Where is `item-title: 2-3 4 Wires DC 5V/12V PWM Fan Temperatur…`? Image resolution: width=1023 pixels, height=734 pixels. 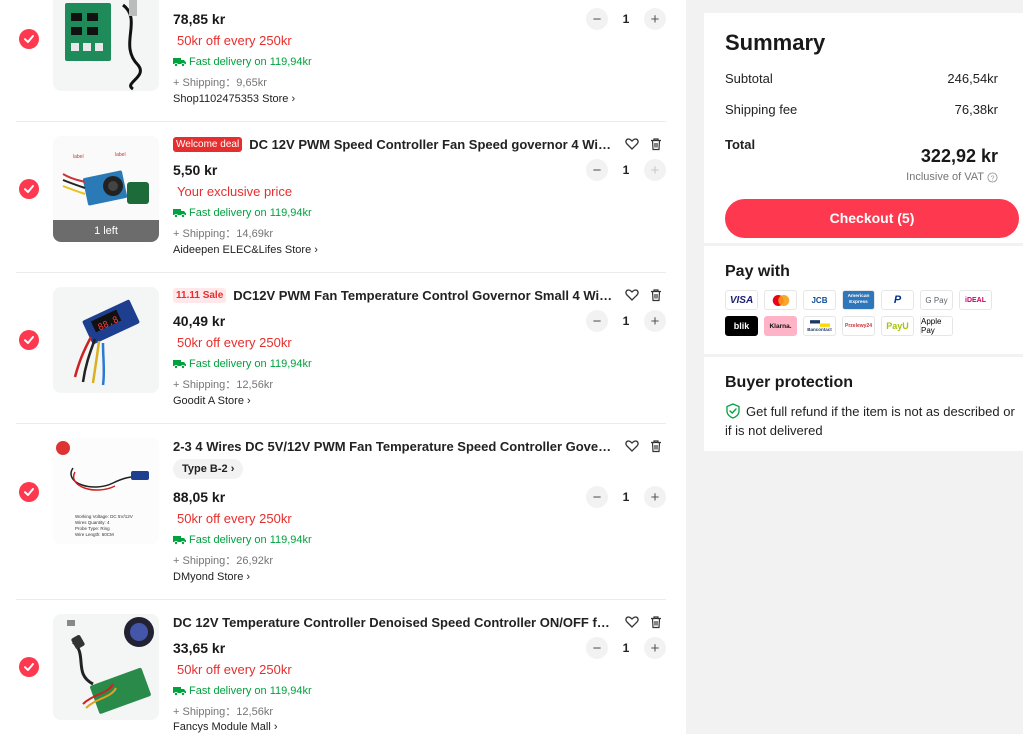 item-title: 2-3 4 Wires DC 5V/12V PWM Fan Temperatur… is located at coordinates (393, 446).